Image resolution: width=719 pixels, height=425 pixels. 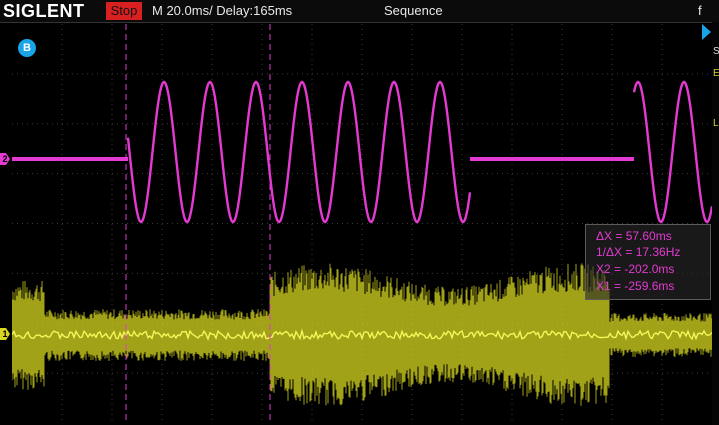 I want to click on trigger-position-icon, so click(x=706, y=32).